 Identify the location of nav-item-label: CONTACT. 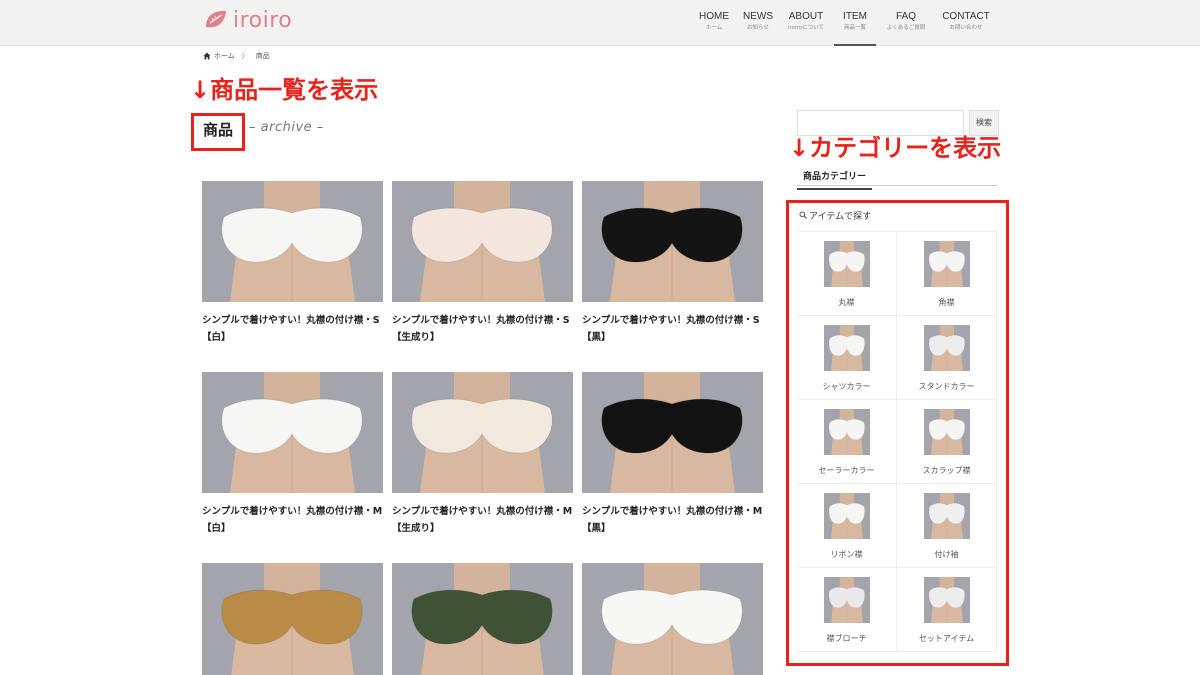
(966, 16).